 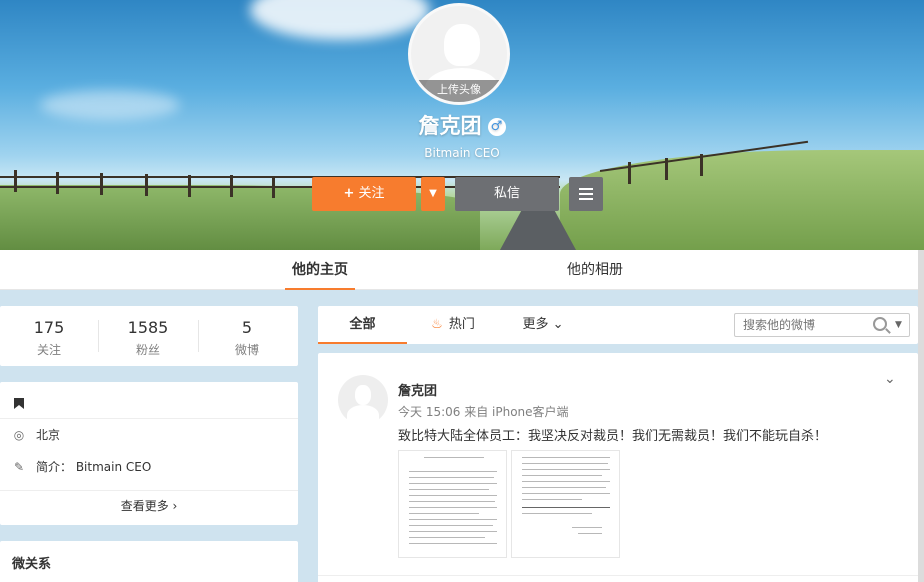 What do you see at coordinates (19, 403) in the screenshot?
I see `bookmark-icon` at bounding box center [19, 403].